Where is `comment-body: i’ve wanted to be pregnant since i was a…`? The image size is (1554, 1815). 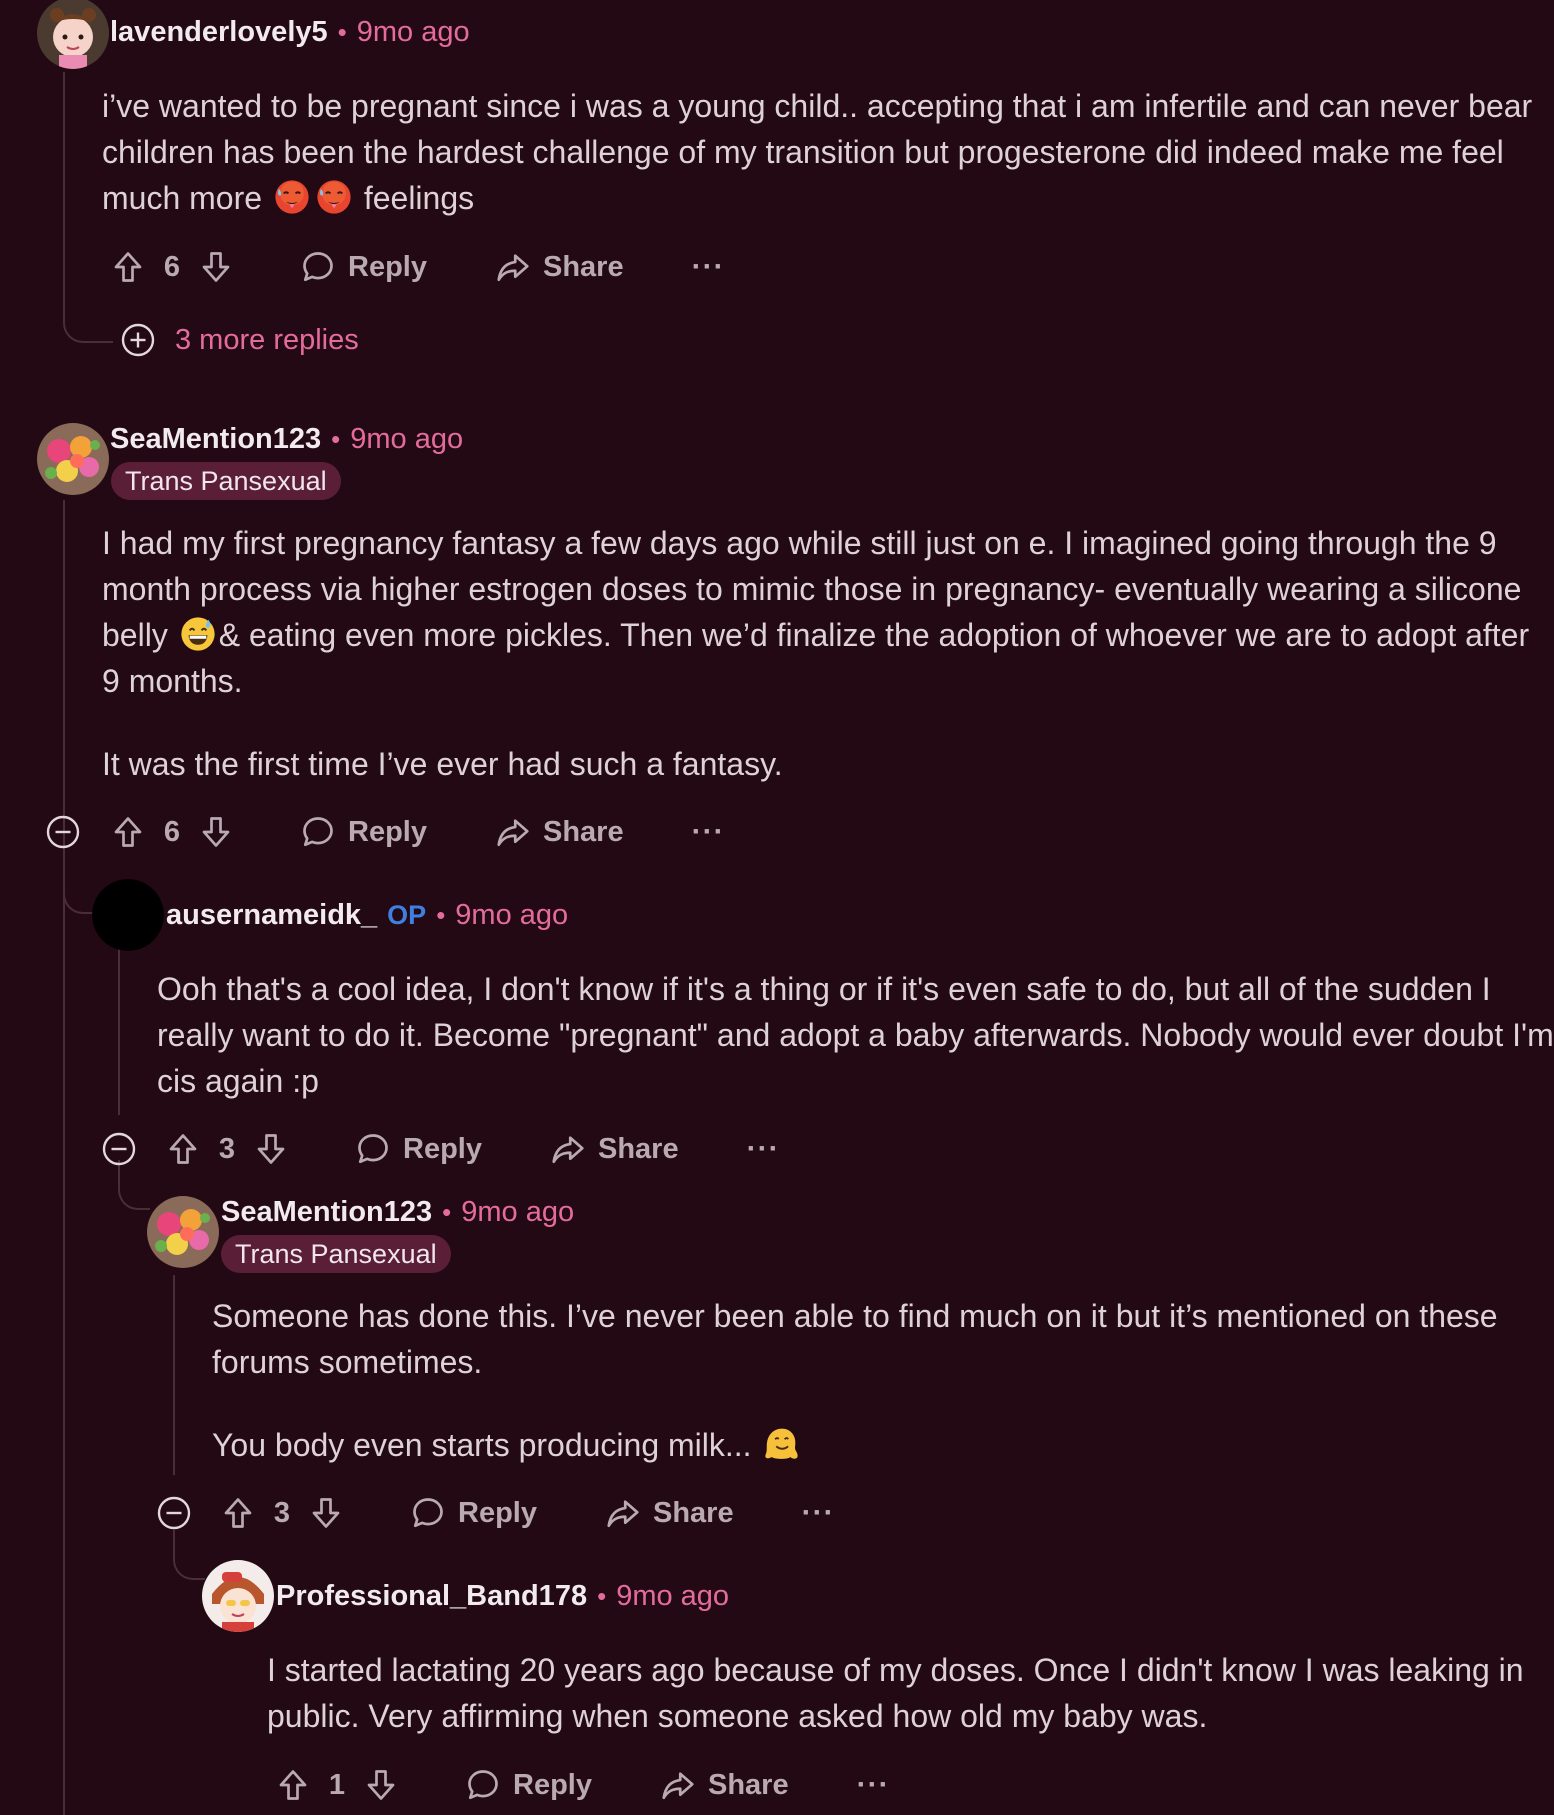 comment-body: i’ve wanted to be pregnant since i was a… is located at coordinates (828, 152).